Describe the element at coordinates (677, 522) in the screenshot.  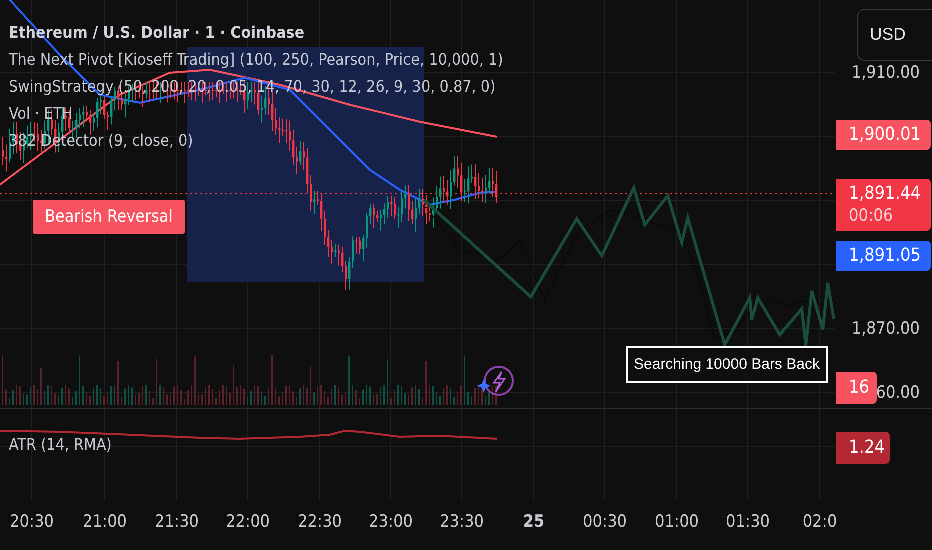
I see `time-label: 01:00` at that location.